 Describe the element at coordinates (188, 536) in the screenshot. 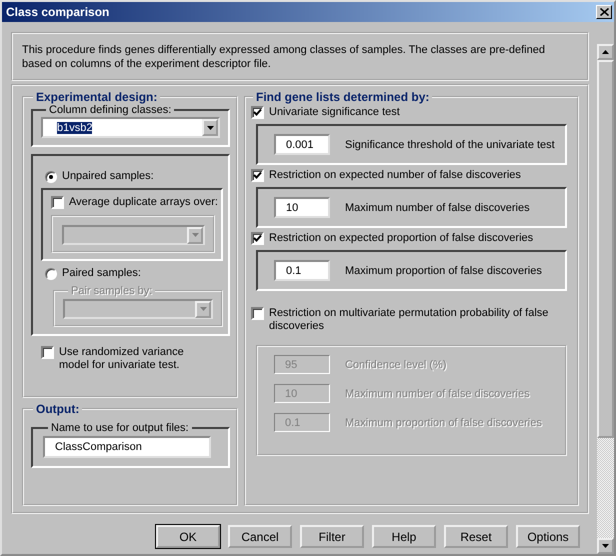

I see `dialog-button: OK` at that location.